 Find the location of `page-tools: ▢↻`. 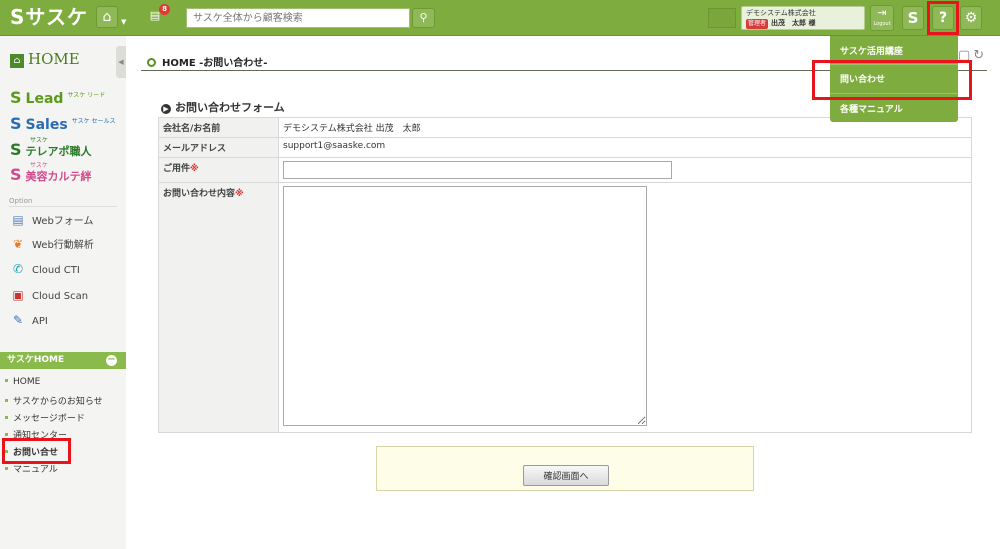

page-tools: ▢↻ is located at coordinates (972, 55).